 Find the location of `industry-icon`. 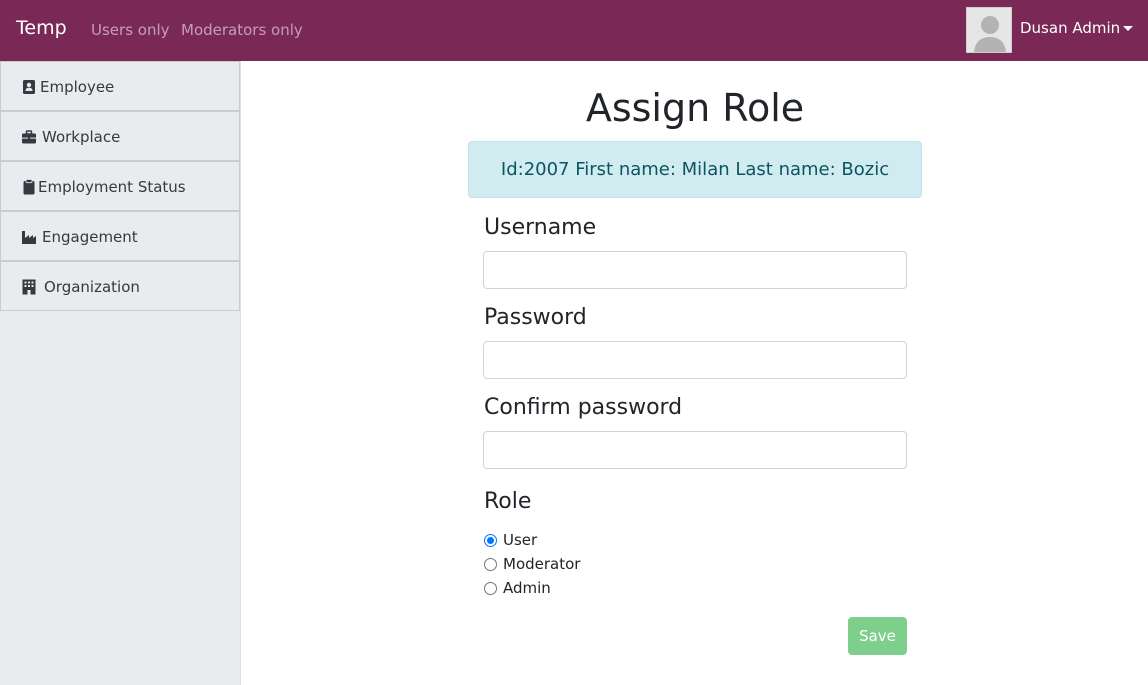

industry-icon is located at coordinates (29, 237).